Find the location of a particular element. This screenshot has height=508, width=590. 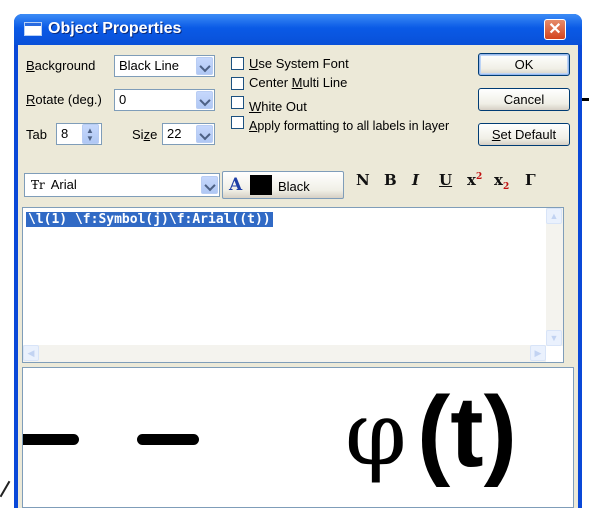

font-color-icon: A is located at coordinates (236, 185).